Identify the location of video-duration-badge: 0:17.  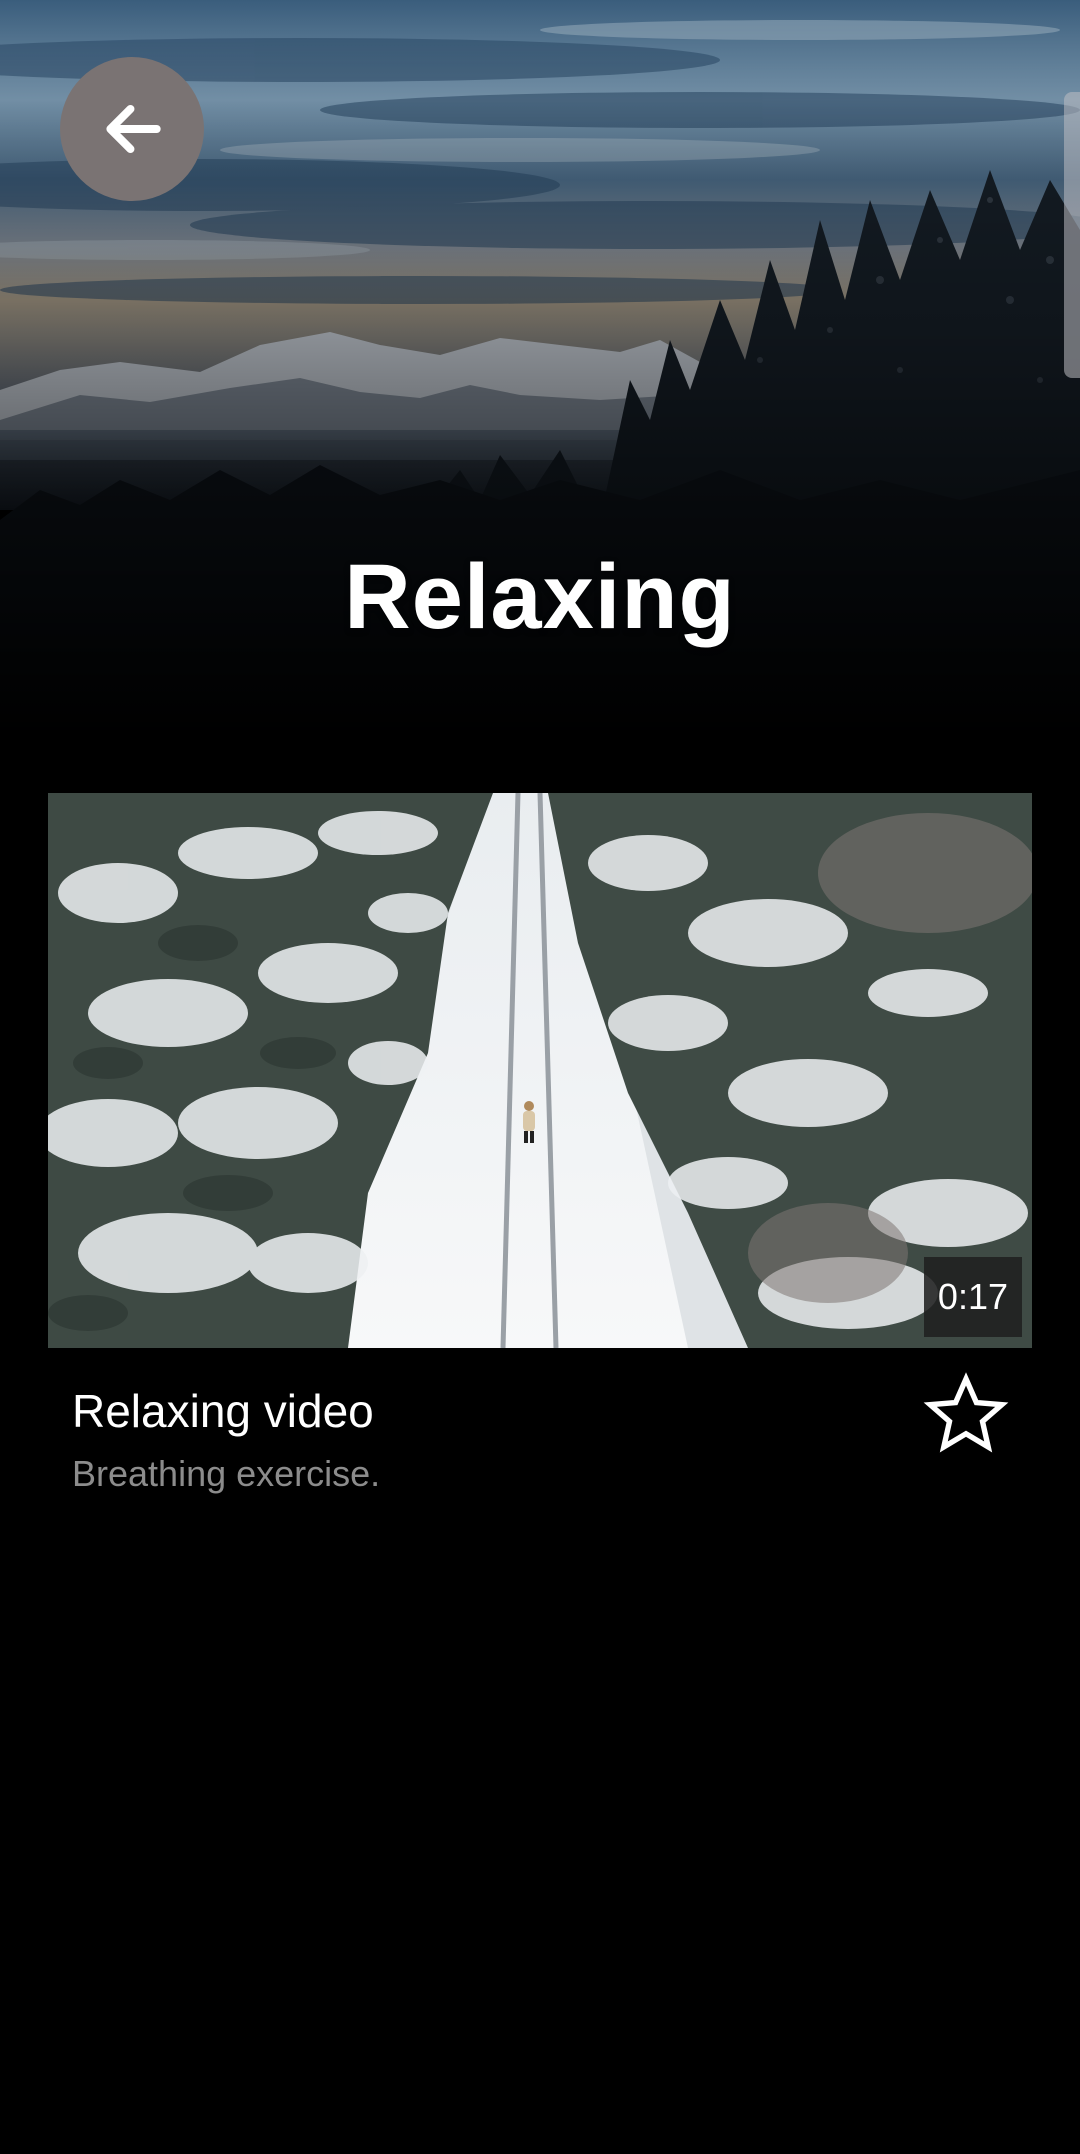
(972, 1297).